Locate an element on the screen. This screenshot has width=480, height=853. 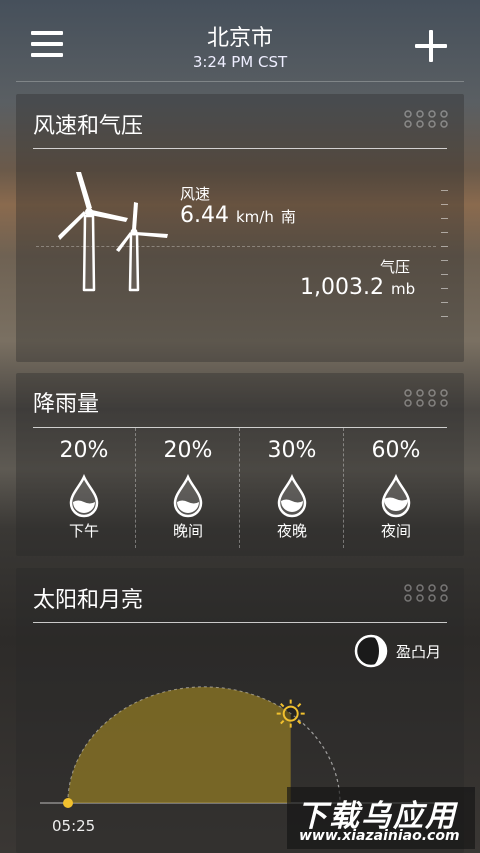
pressure-value: 1,003.2 is located at coordinates (342, 287).